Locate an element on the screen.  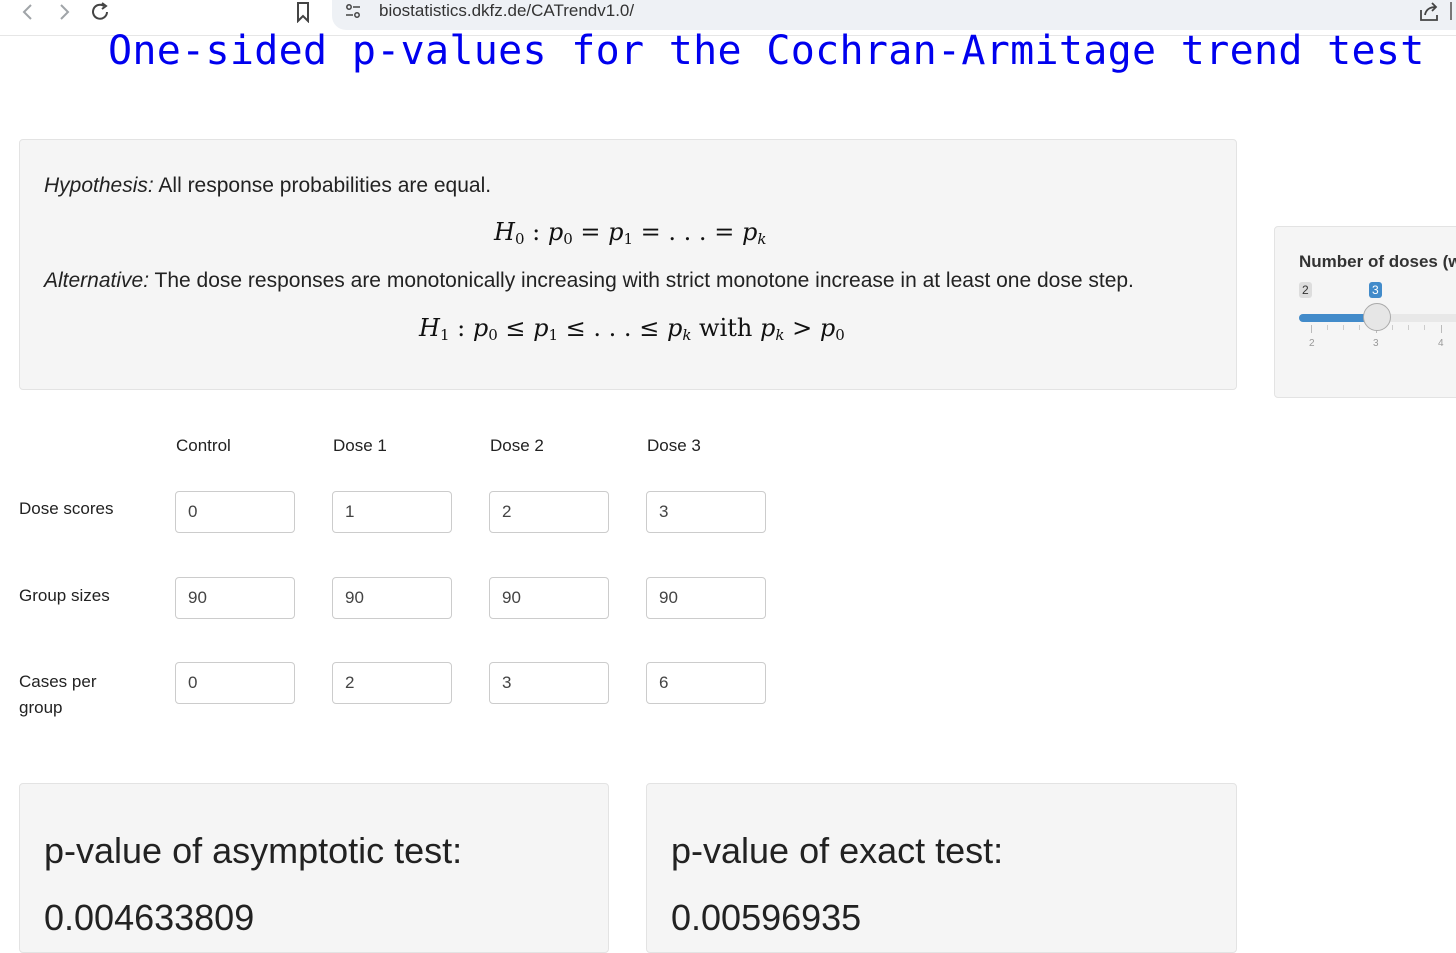
doses-slider-panel: Number of doses (w 2 3 2 3 4 is located at coordinates (1365, 312).